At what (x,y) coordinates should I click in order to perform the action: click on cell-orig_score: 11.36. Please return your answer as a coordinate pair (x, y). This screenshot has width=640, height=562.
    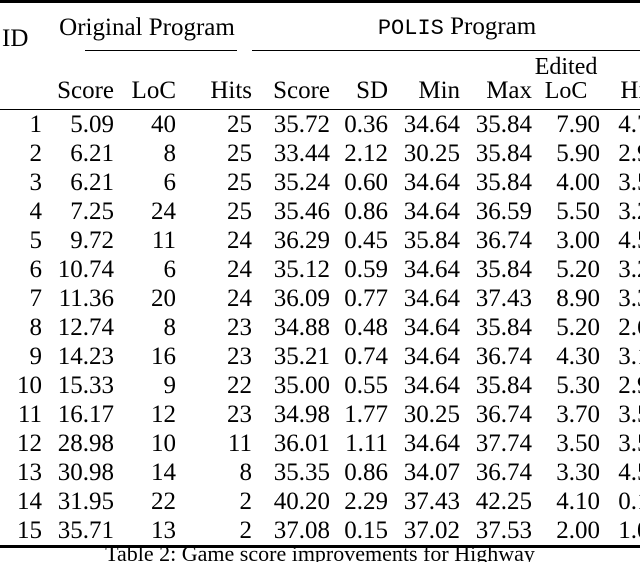
    Looking at the image, I should click on (86, 298).